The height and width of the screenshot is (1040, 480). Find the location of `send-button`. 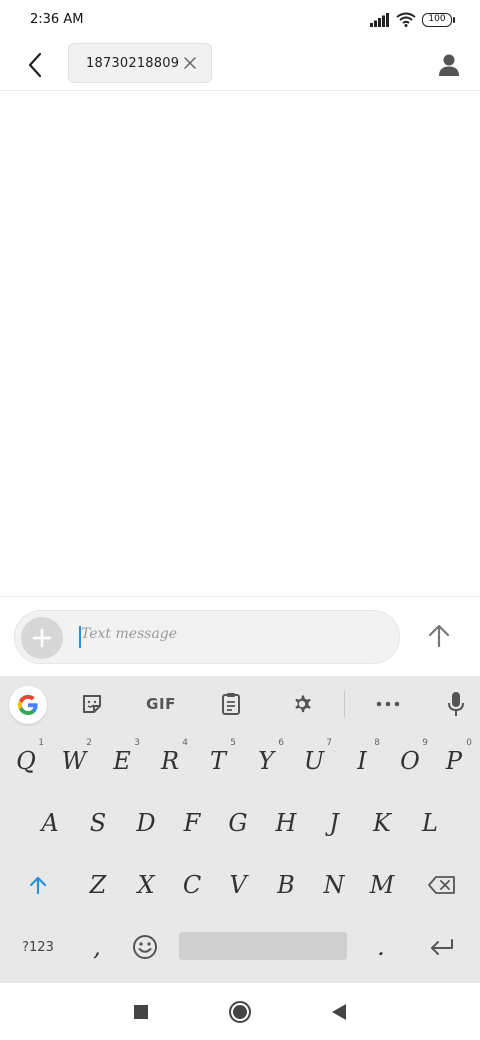

send-button is located at coordinates (439, 636).